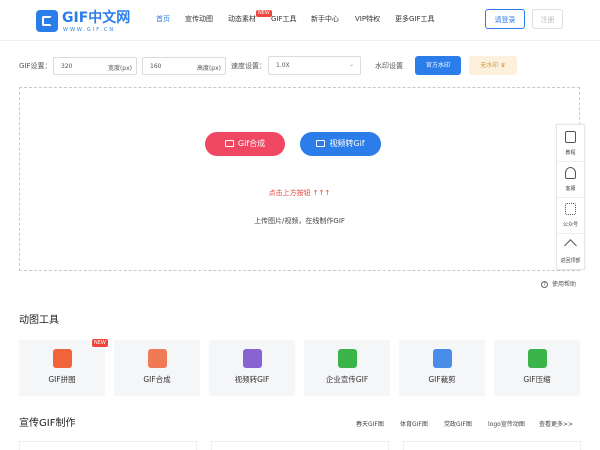 The height and width of the screenshot is (450, 600). Describe the element at coordinates (35, 66) in the screenshot. I see `gif-settings-label: GIF设置：` at that location.